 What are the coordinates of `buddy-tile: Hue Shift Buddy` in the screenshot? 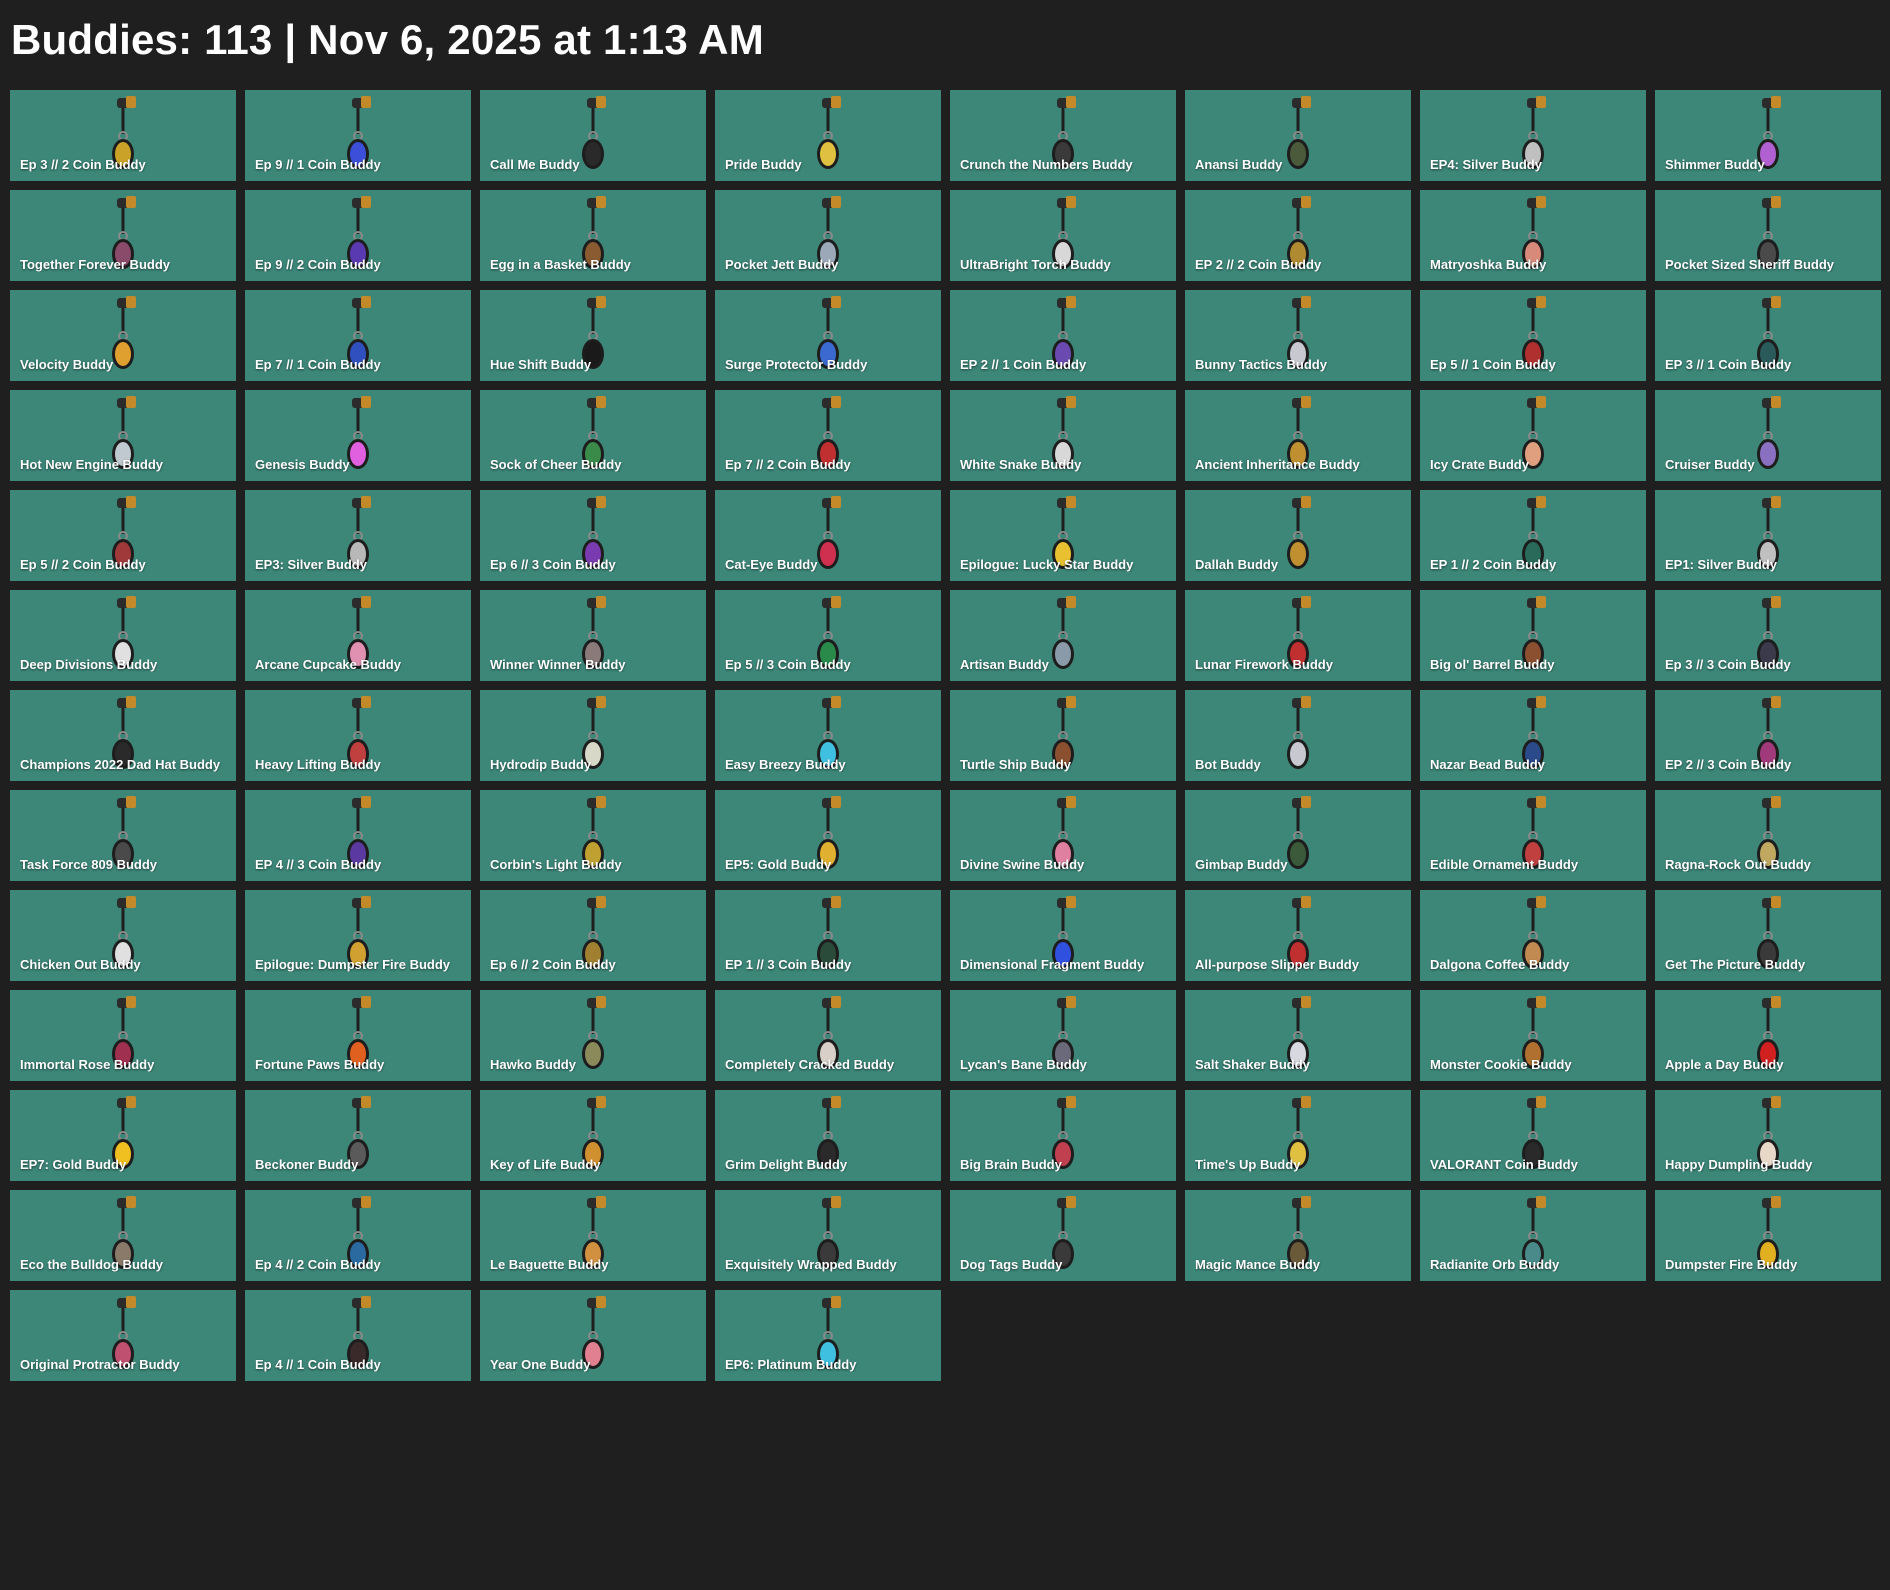 It's located at (593, 335).